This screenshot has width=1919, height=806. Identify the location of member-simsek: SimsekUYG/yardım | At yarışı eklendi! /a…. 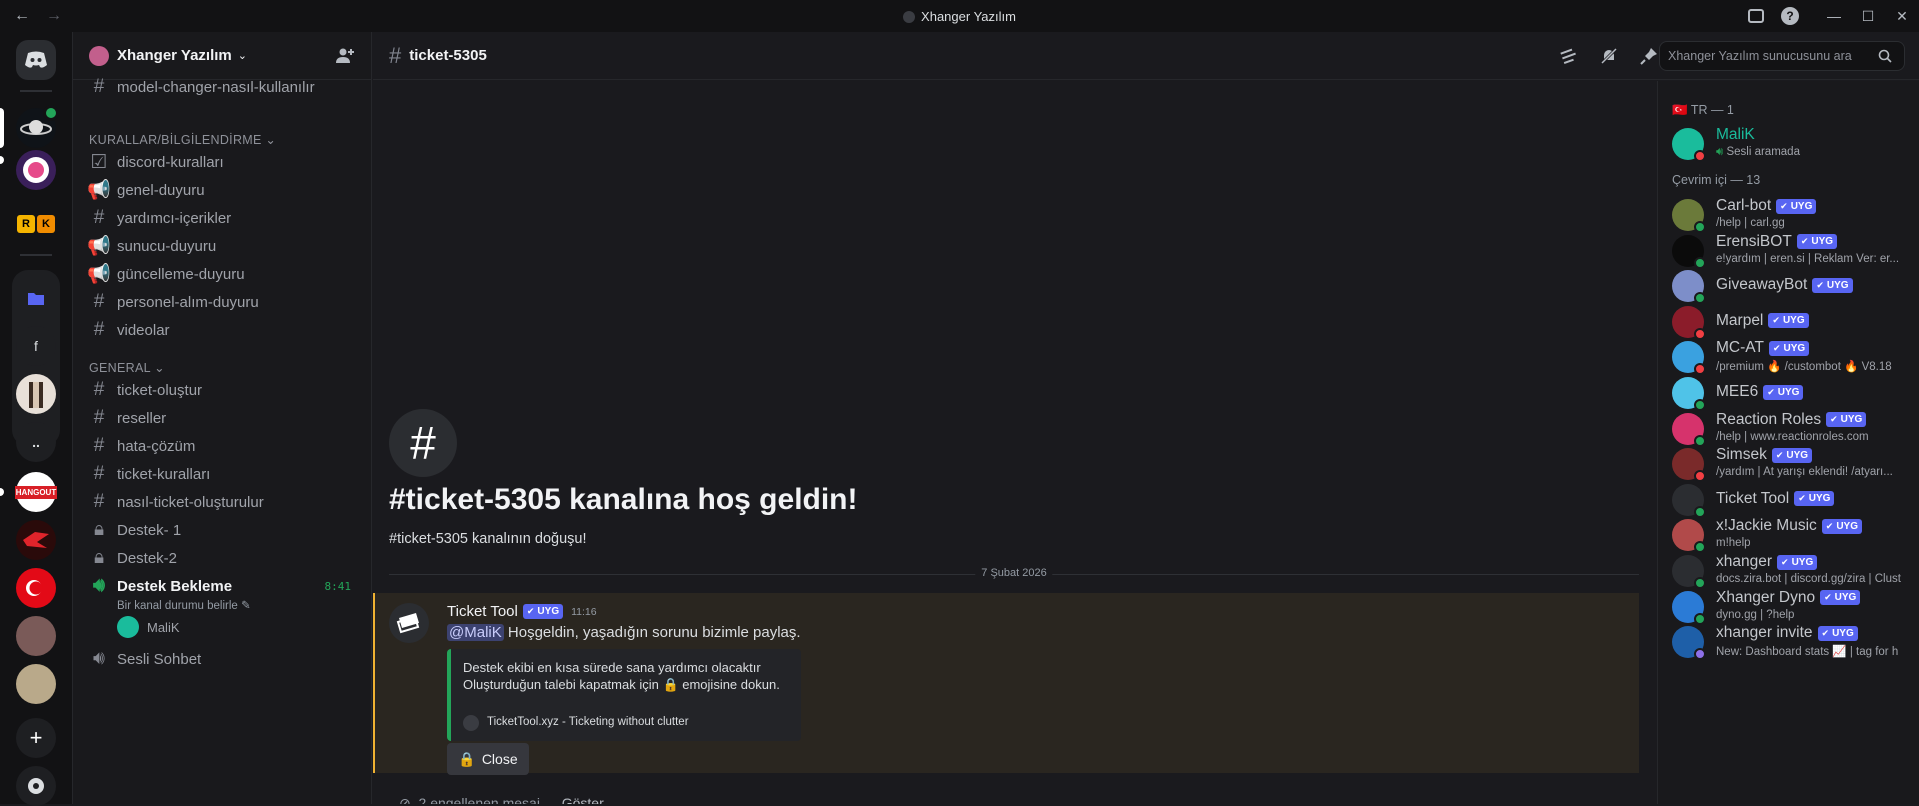
(1792, 464).